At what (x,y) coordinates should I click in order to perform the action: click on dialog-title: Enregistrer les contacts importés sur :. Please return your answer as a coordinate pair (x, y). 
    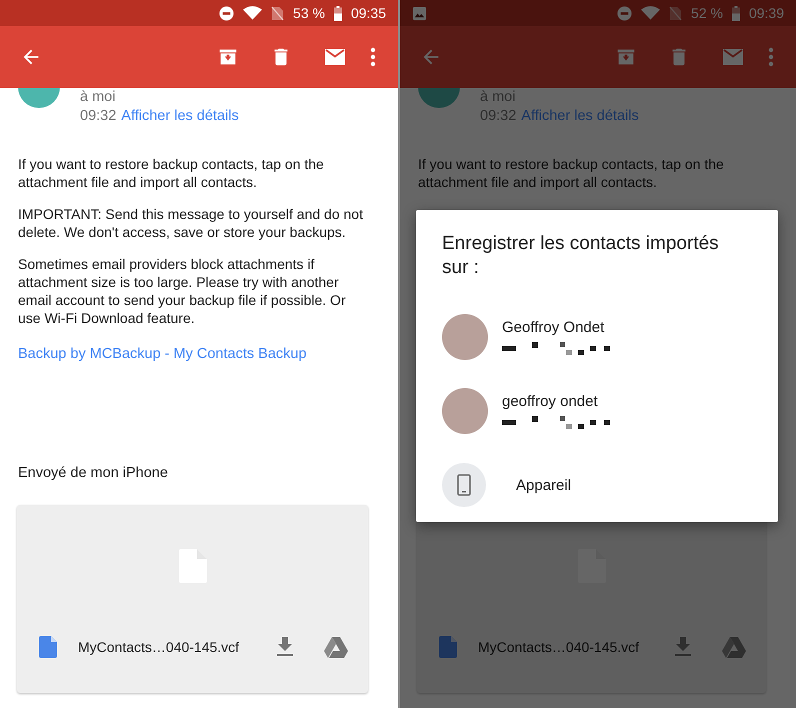
    Looking at the image, I should click on (581, 256).